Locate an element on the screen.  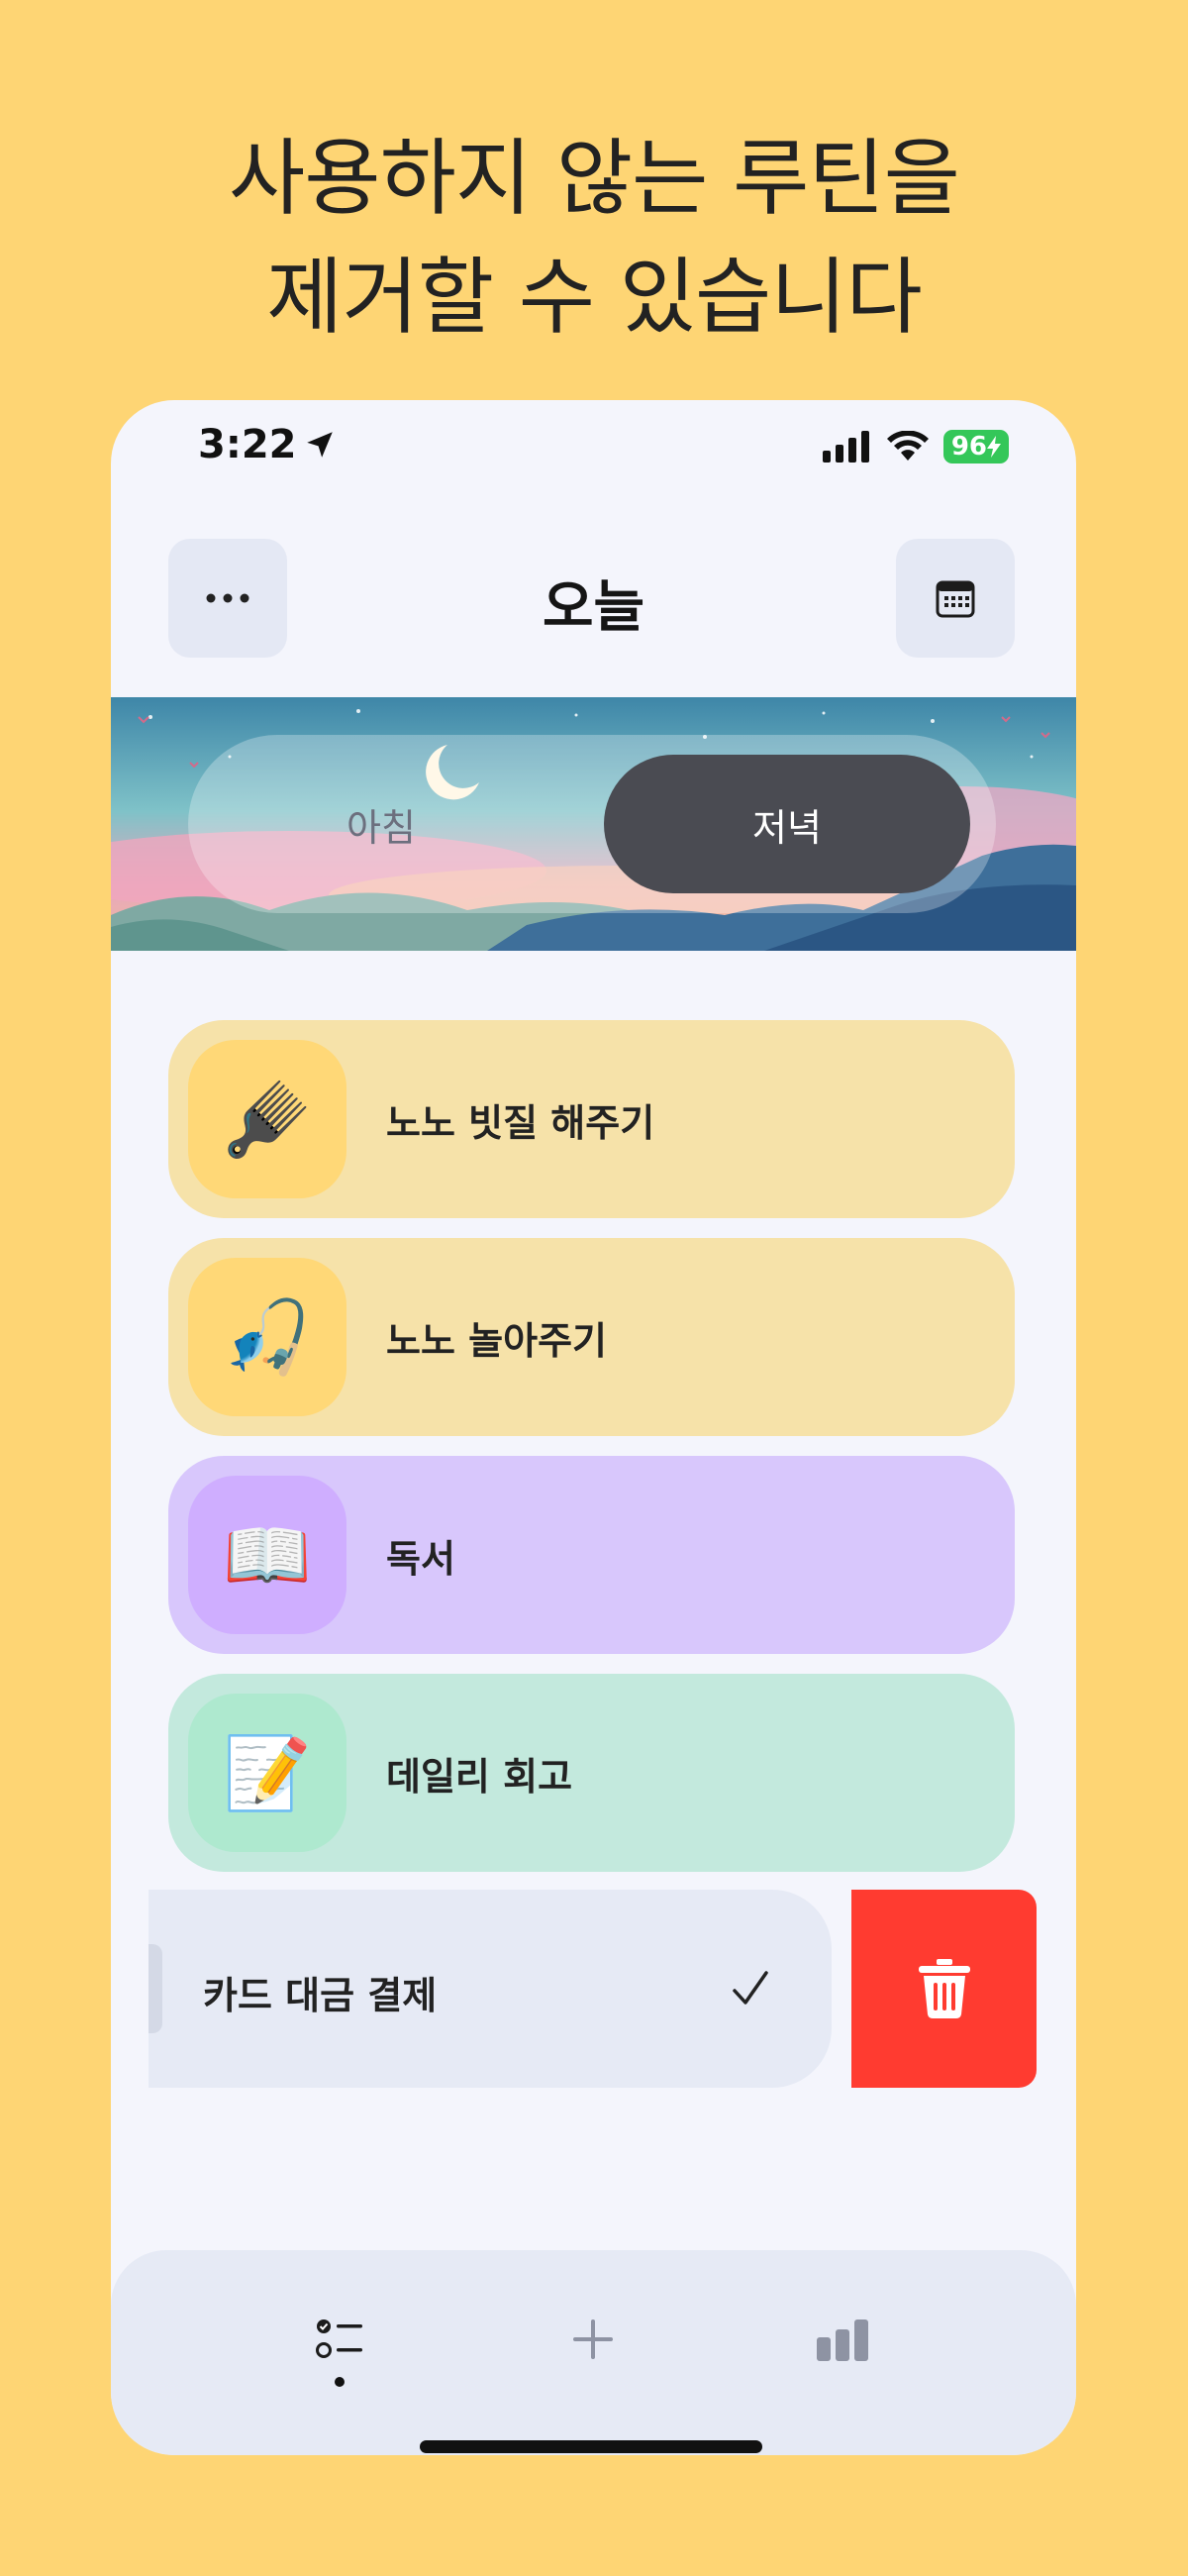
routine-icon-box: 🪮 is located at coordinates (267, 1119).